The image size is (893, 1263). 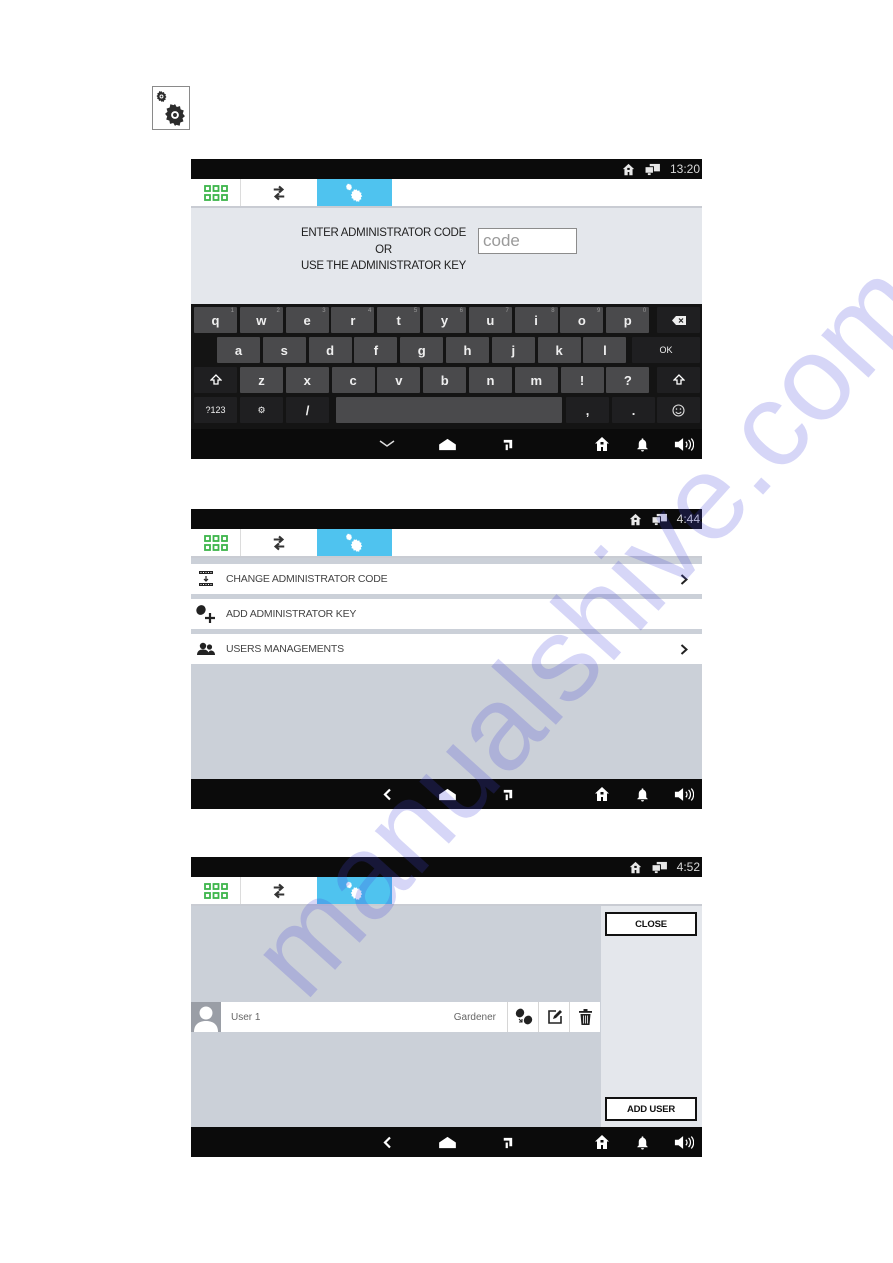 I want to click on key-j: j, so click(x=513, y=350).